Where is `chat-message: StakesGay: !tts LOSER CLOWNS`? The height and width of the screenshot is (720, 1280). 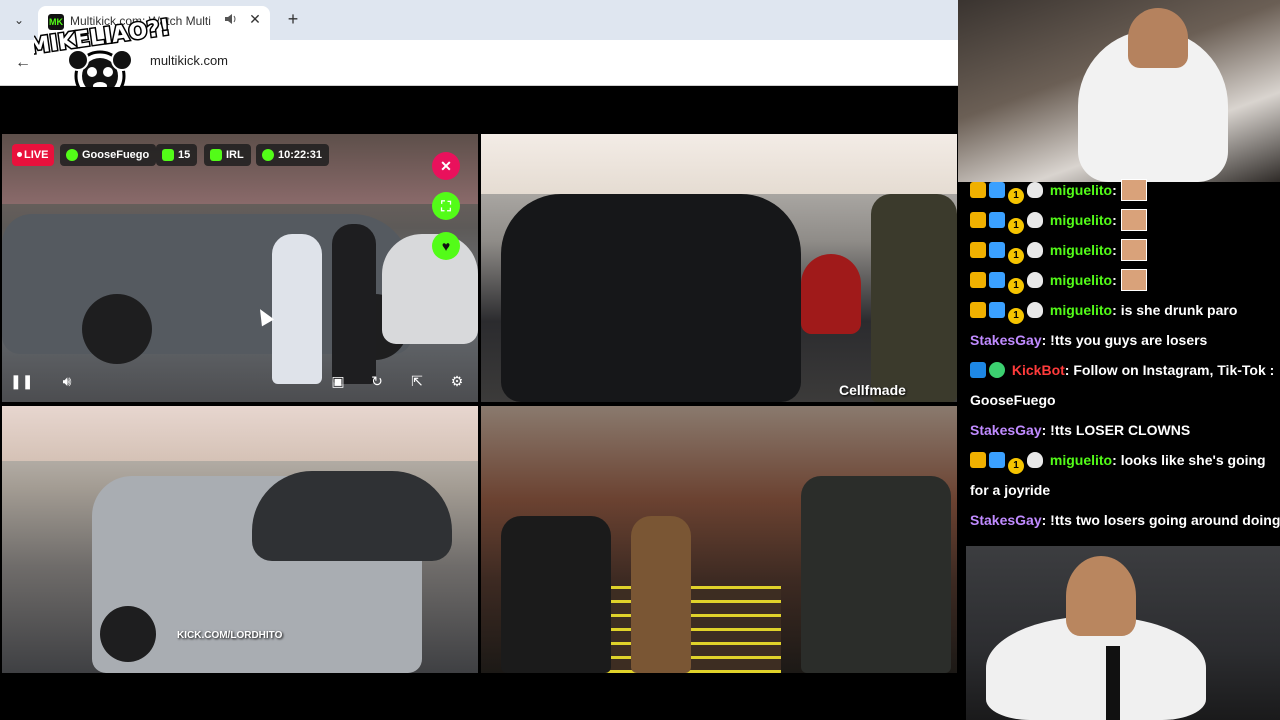
chat-message: StakesGay: !tts LOSER CLOWNS is located at coordinates (1080, 430).